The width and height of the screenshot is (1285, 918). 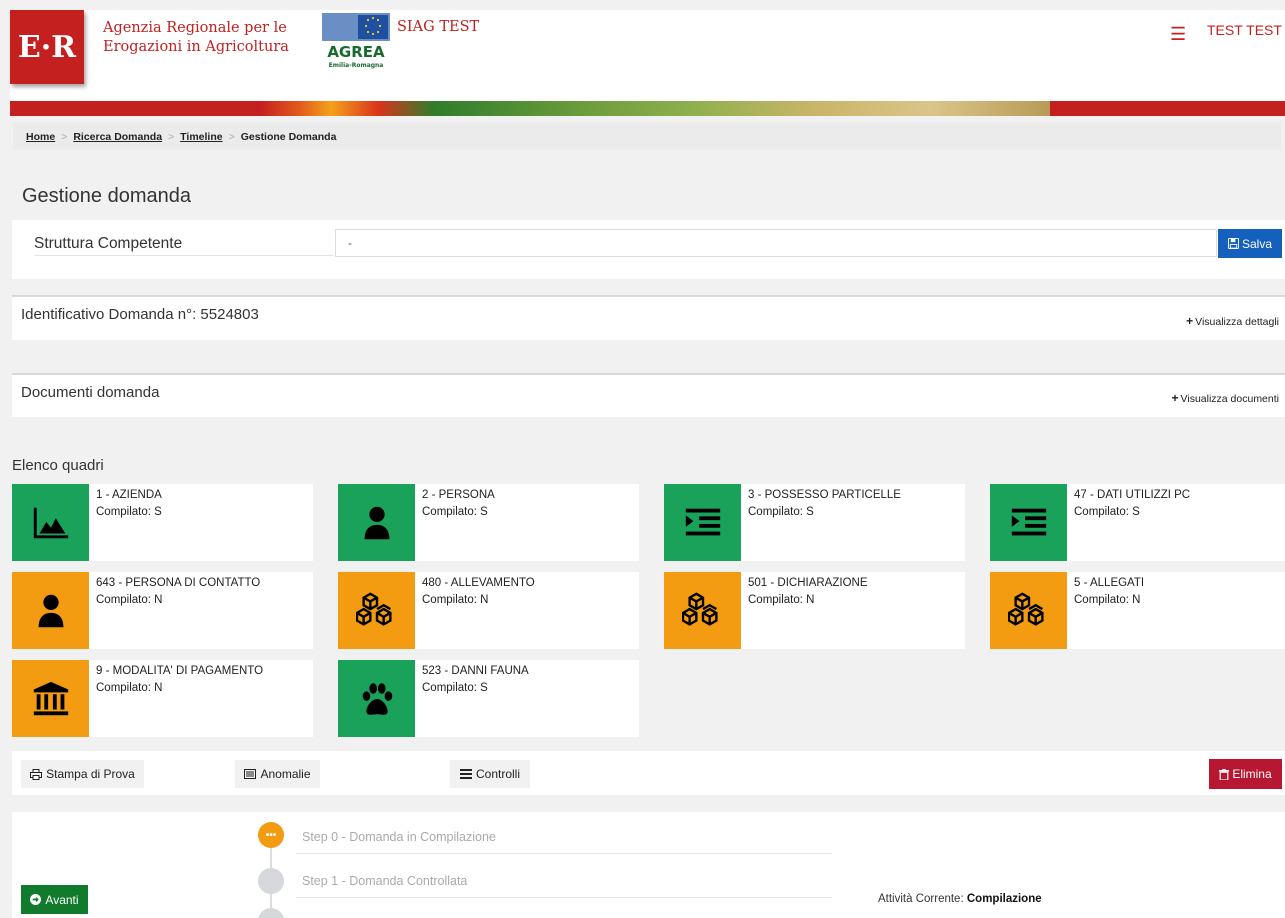 What do you see at coordinates (1244, 30) in the screenshot?
I see `user-menu: TEST TEST` at bounding box center [1244, 30].